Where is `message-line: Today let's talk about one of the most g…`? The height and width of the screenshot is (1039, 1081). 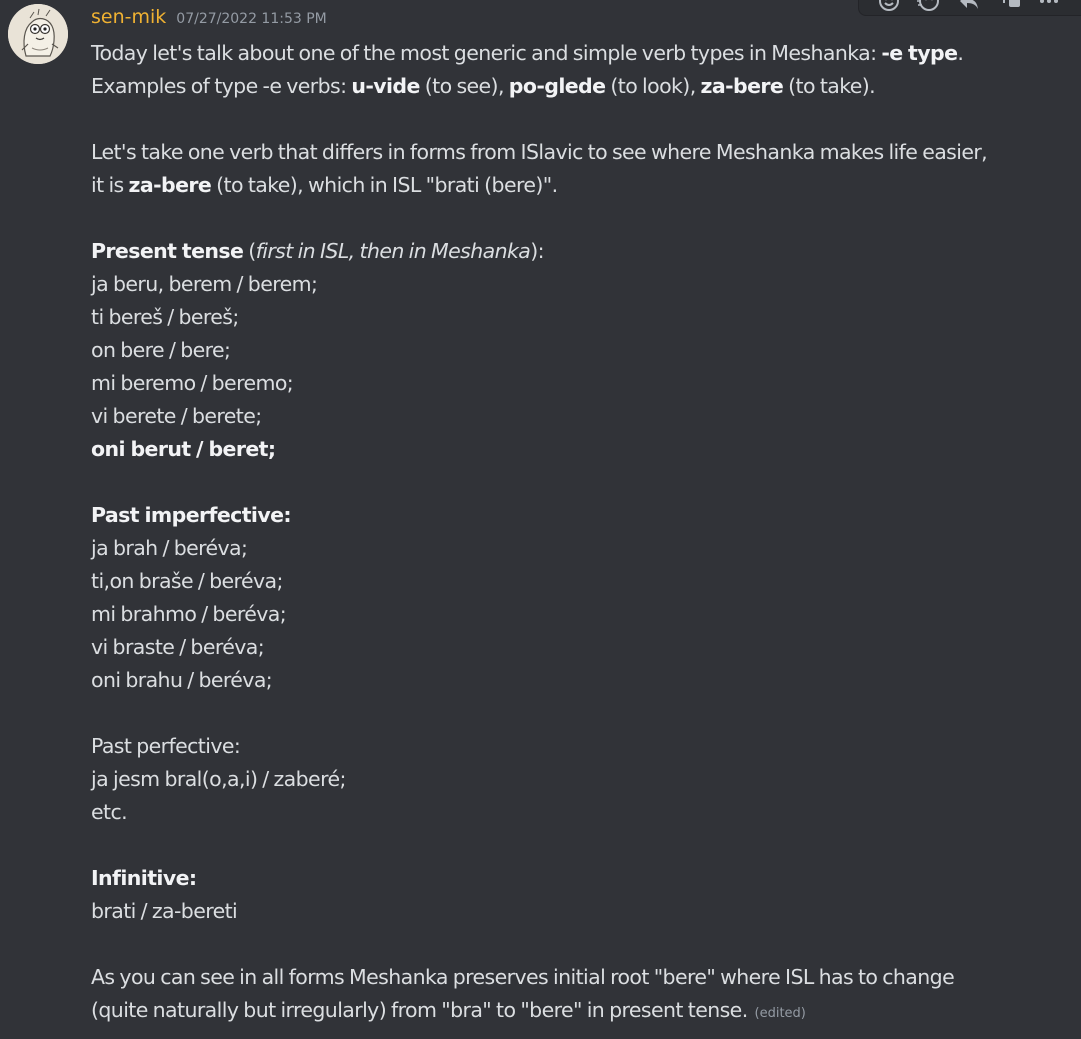
message-line: Today let's talk about one of the most g… is located at coordinates (578, 53).